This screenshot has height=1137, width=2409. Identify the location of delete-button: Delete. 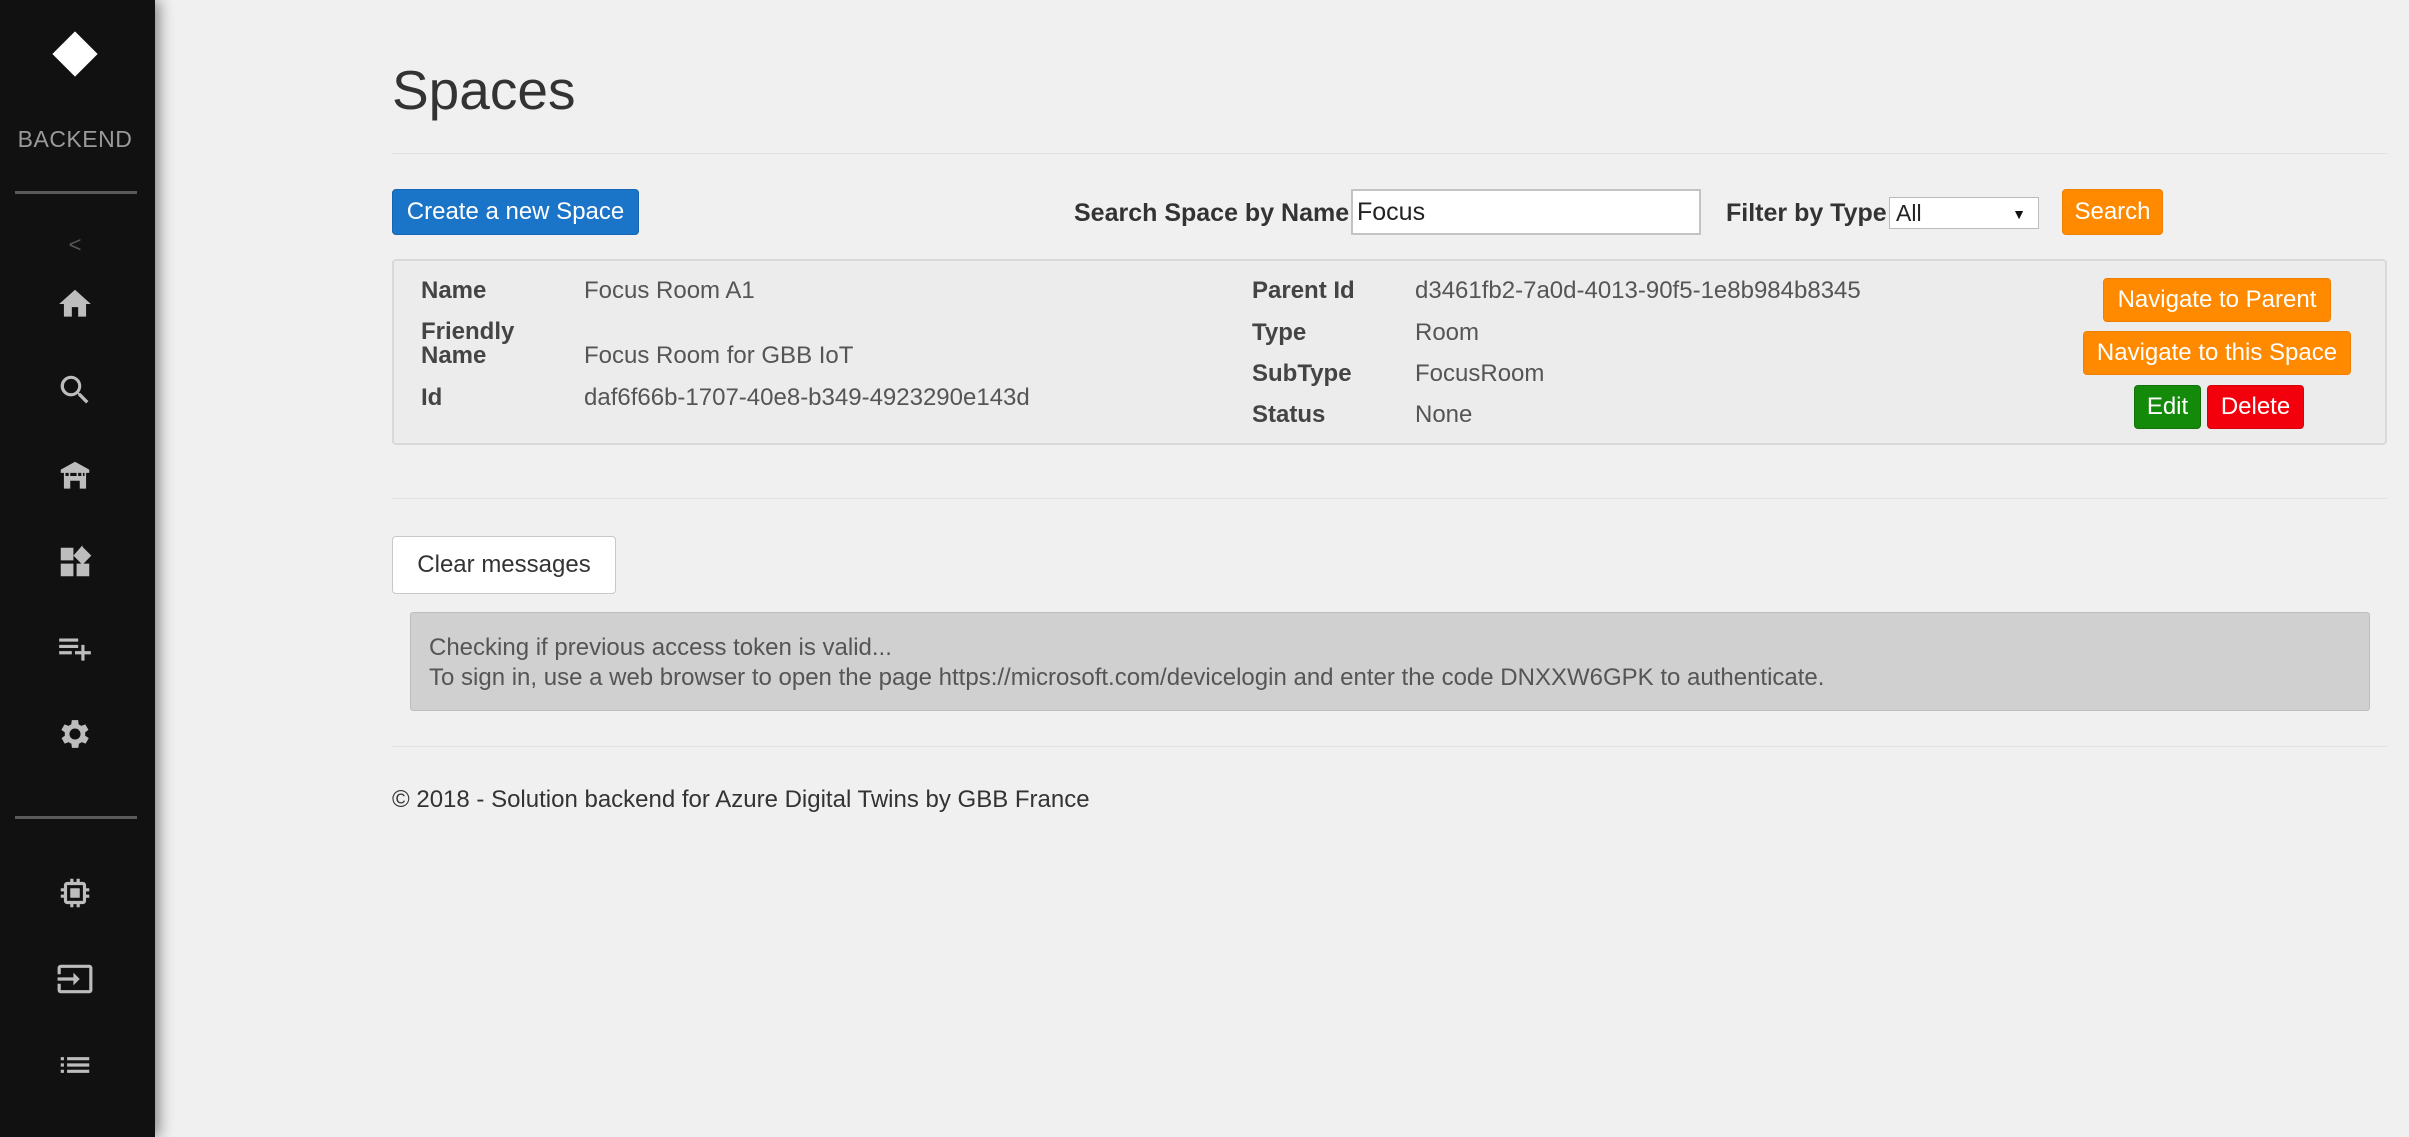
(2255, 407).